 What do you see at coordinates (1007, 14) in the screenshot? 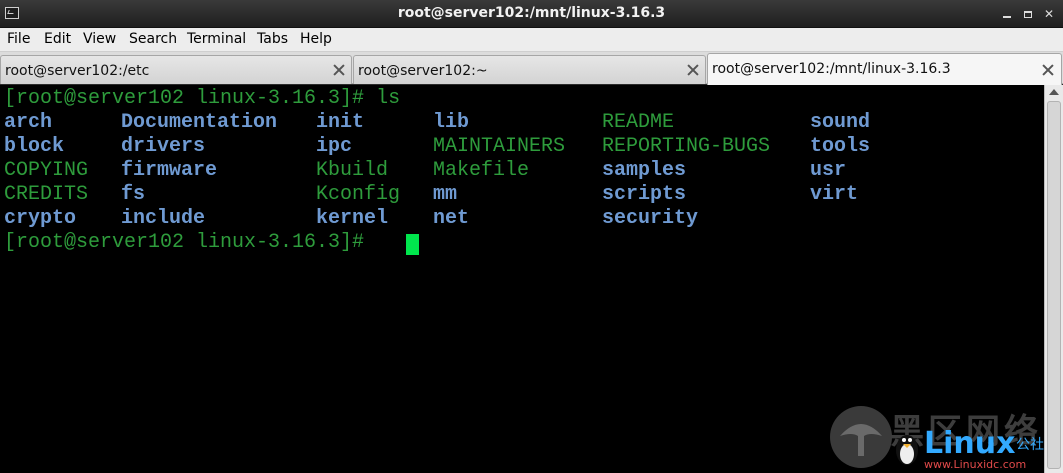
I see `minimize-button` at bounding box center [1007, 14].